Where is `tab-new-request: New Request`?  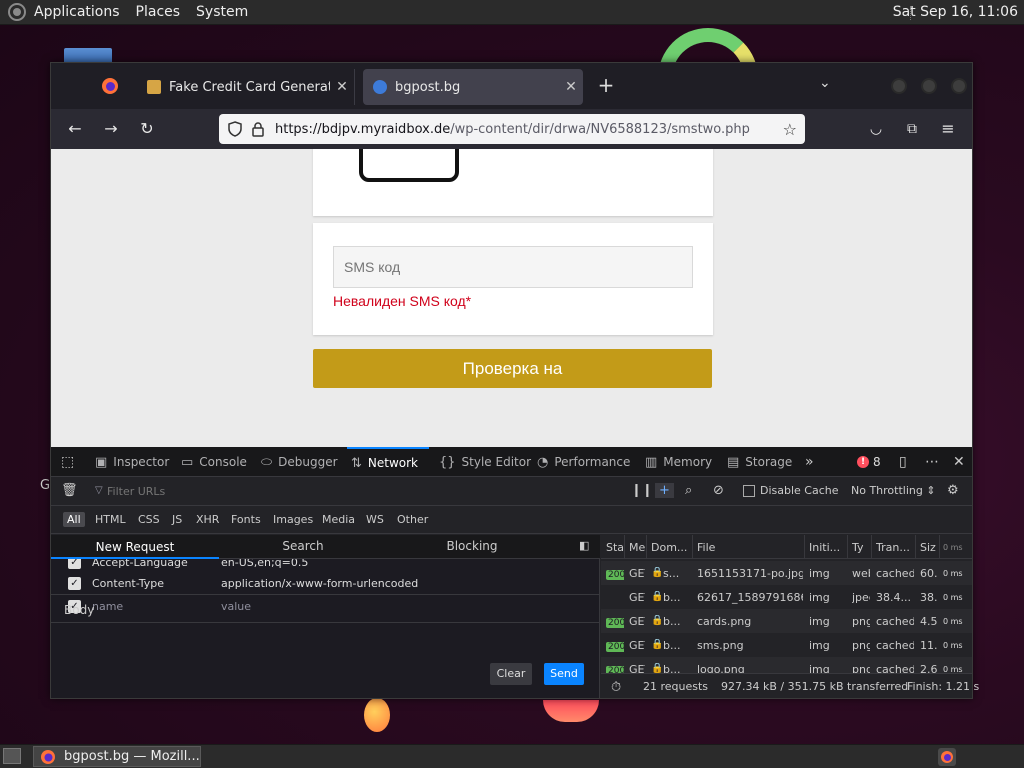 tab-new-request: New Request is located at coordinates (135, 547).